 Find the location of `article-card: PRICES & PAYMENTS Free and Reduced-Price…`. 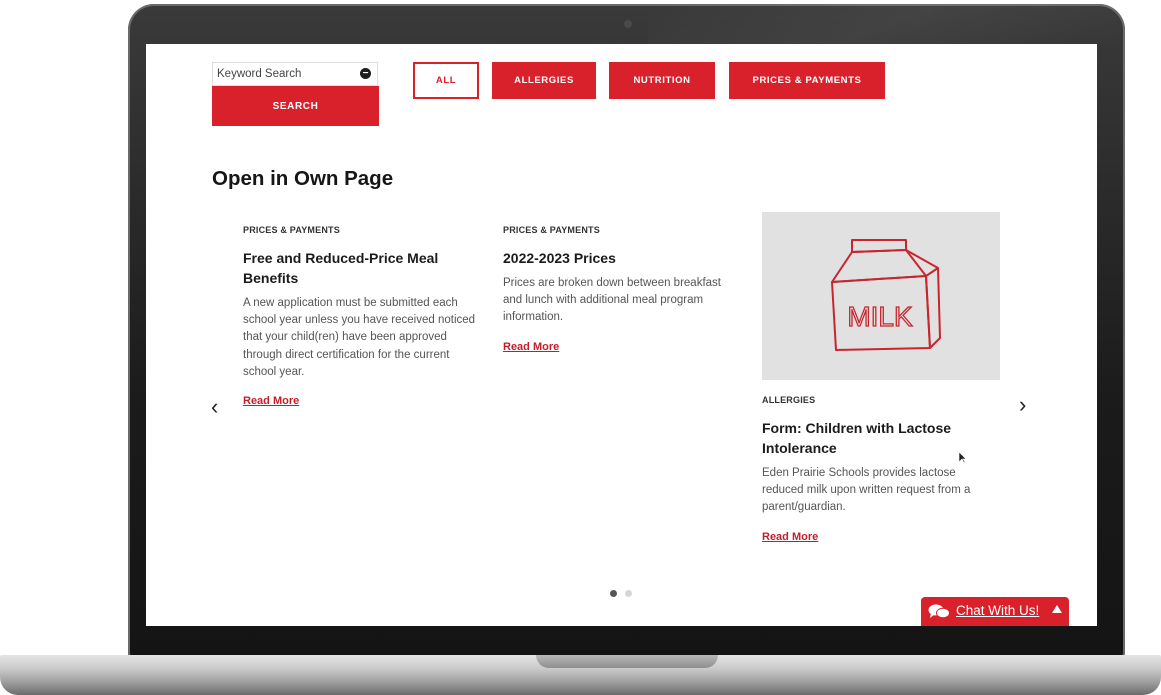

article-card: PRICES & PAYMENTS Free and Reduced-Price… is located at coordinates (363, 317).